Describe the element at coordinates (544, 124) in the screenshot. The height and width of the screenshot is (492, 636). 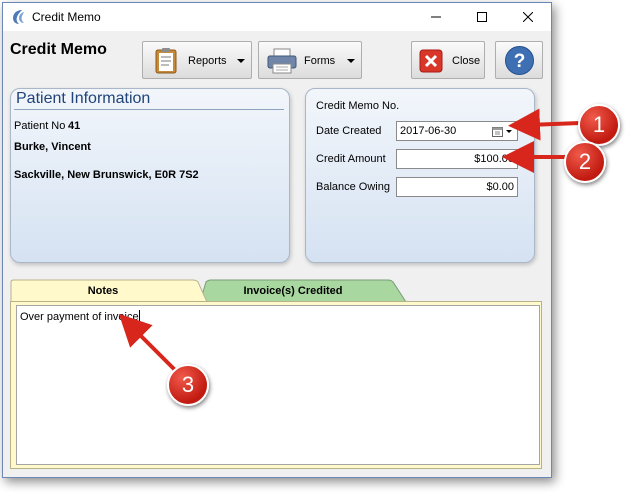
I see `callout-1-arrow` at that location.